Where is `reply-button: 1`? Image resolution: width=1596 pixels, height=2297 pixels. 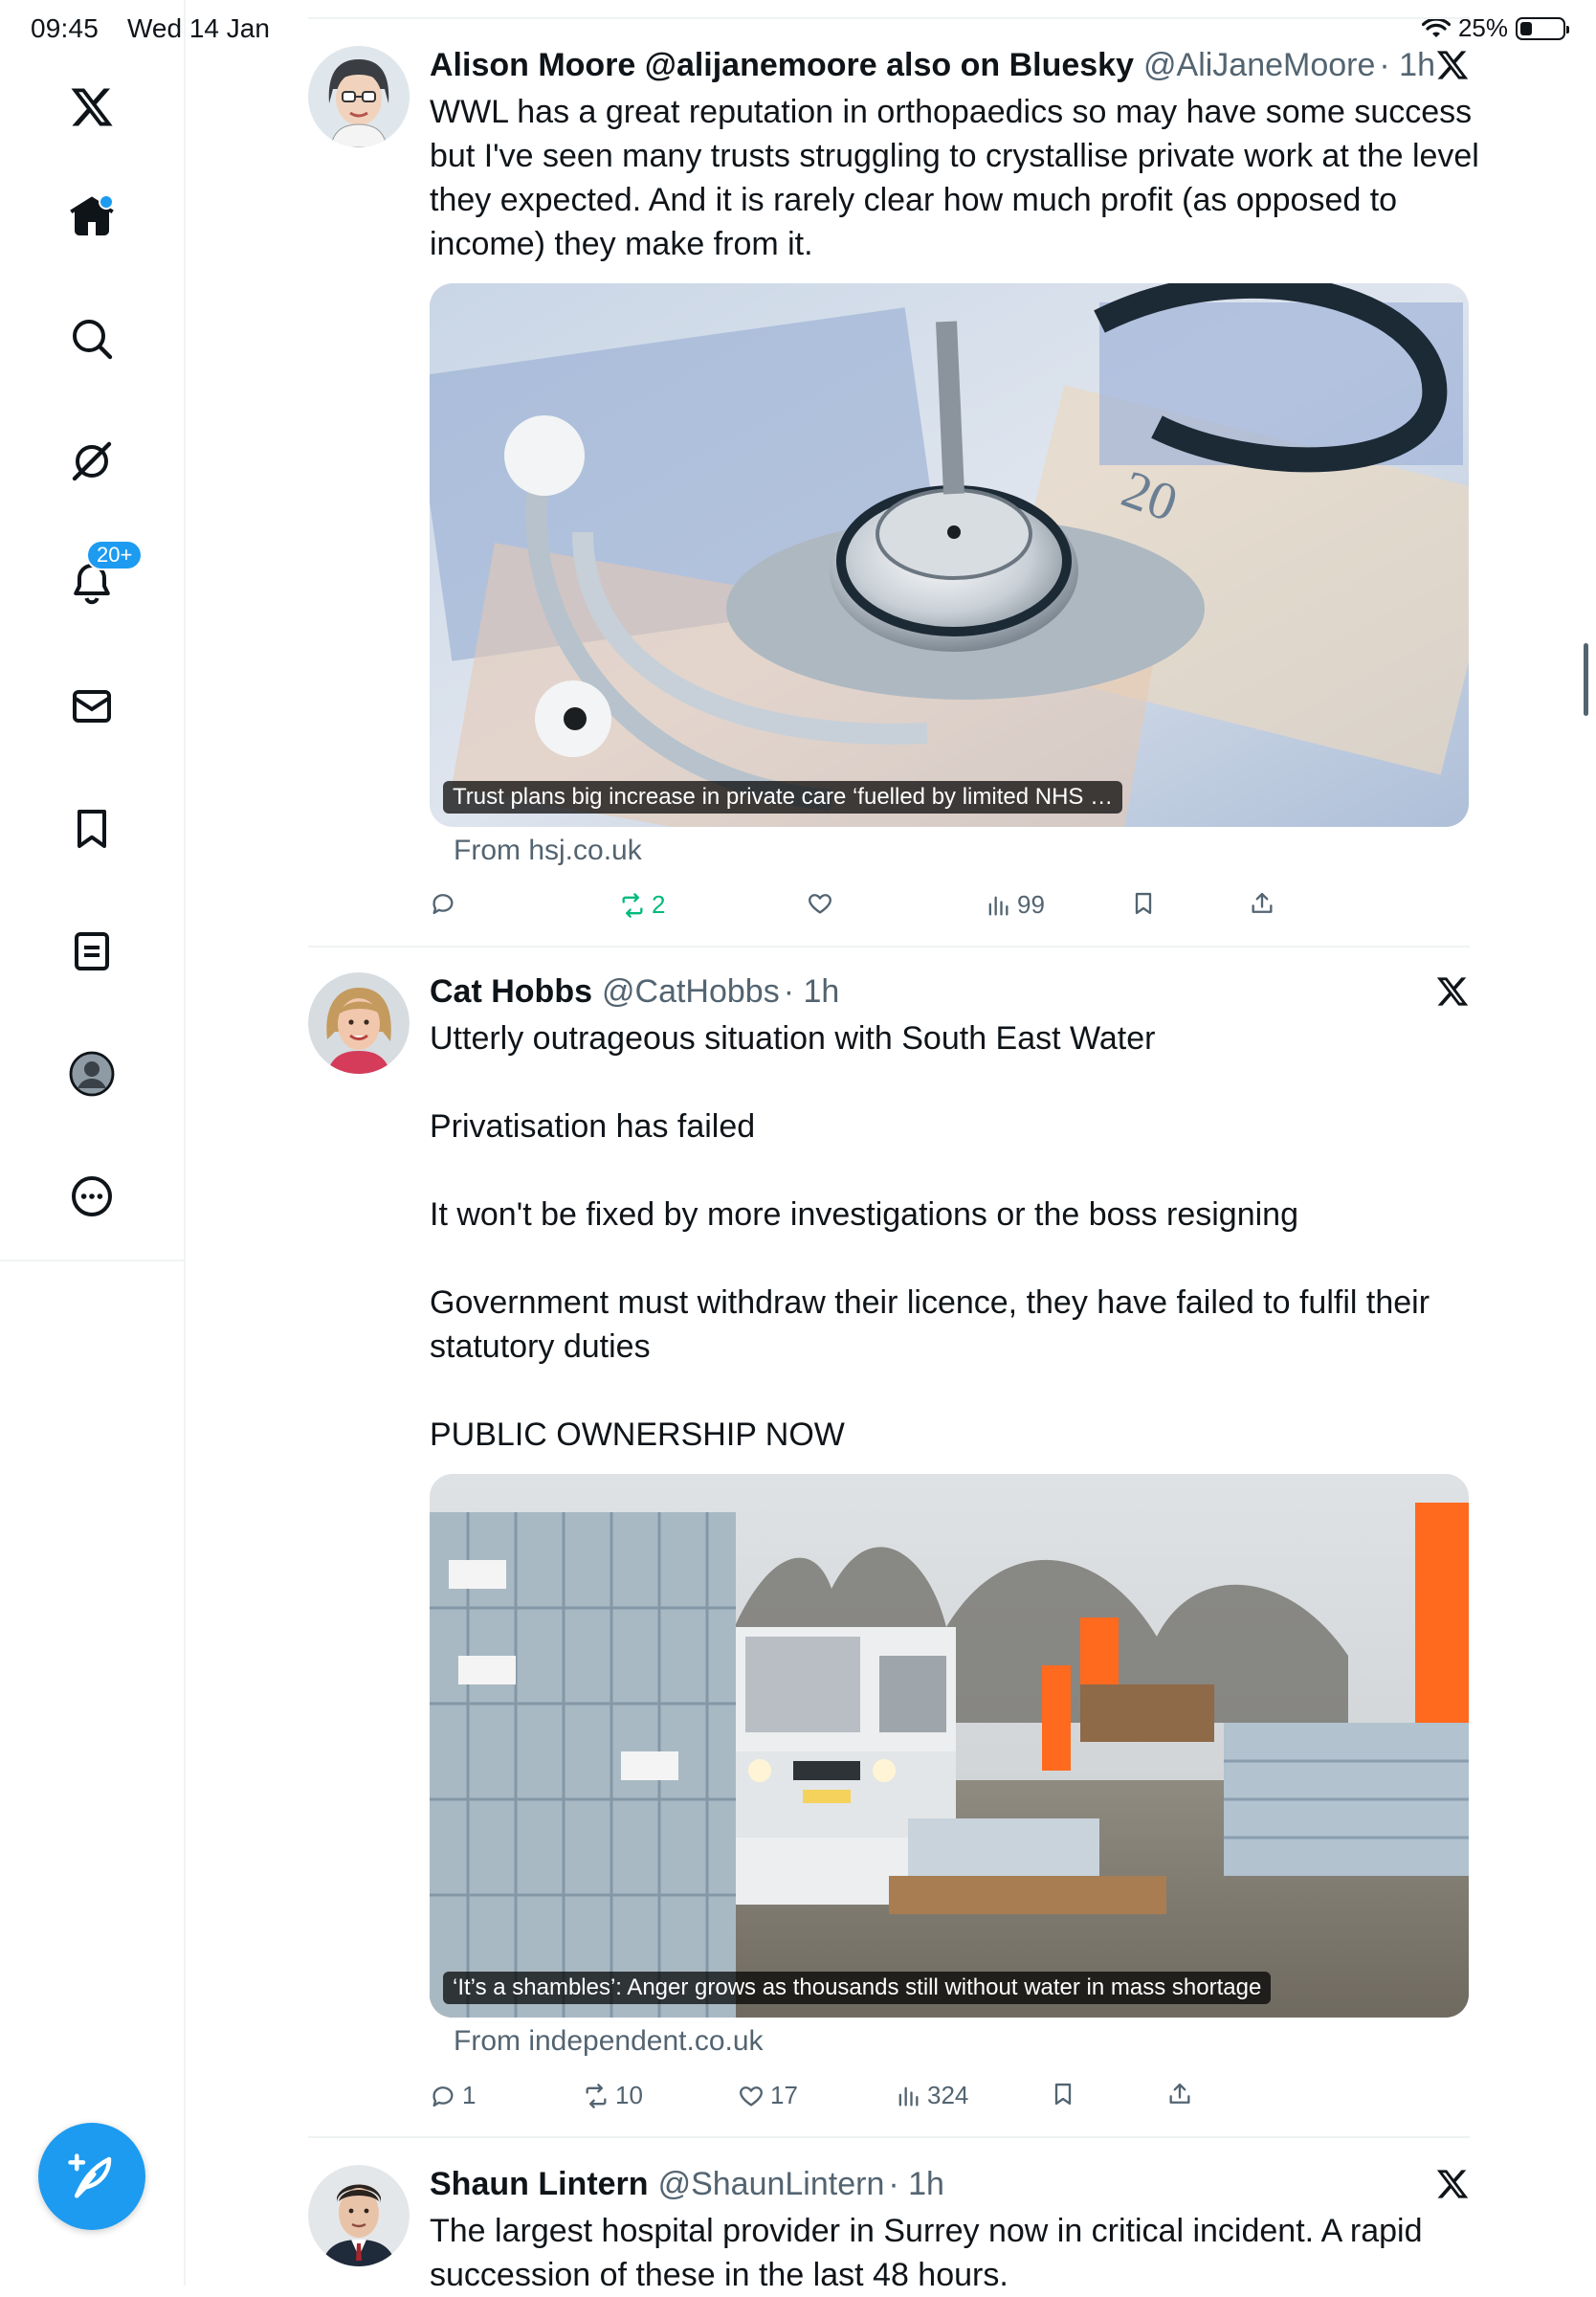
reply-button: 1 is located at coordinates (453, 2095).